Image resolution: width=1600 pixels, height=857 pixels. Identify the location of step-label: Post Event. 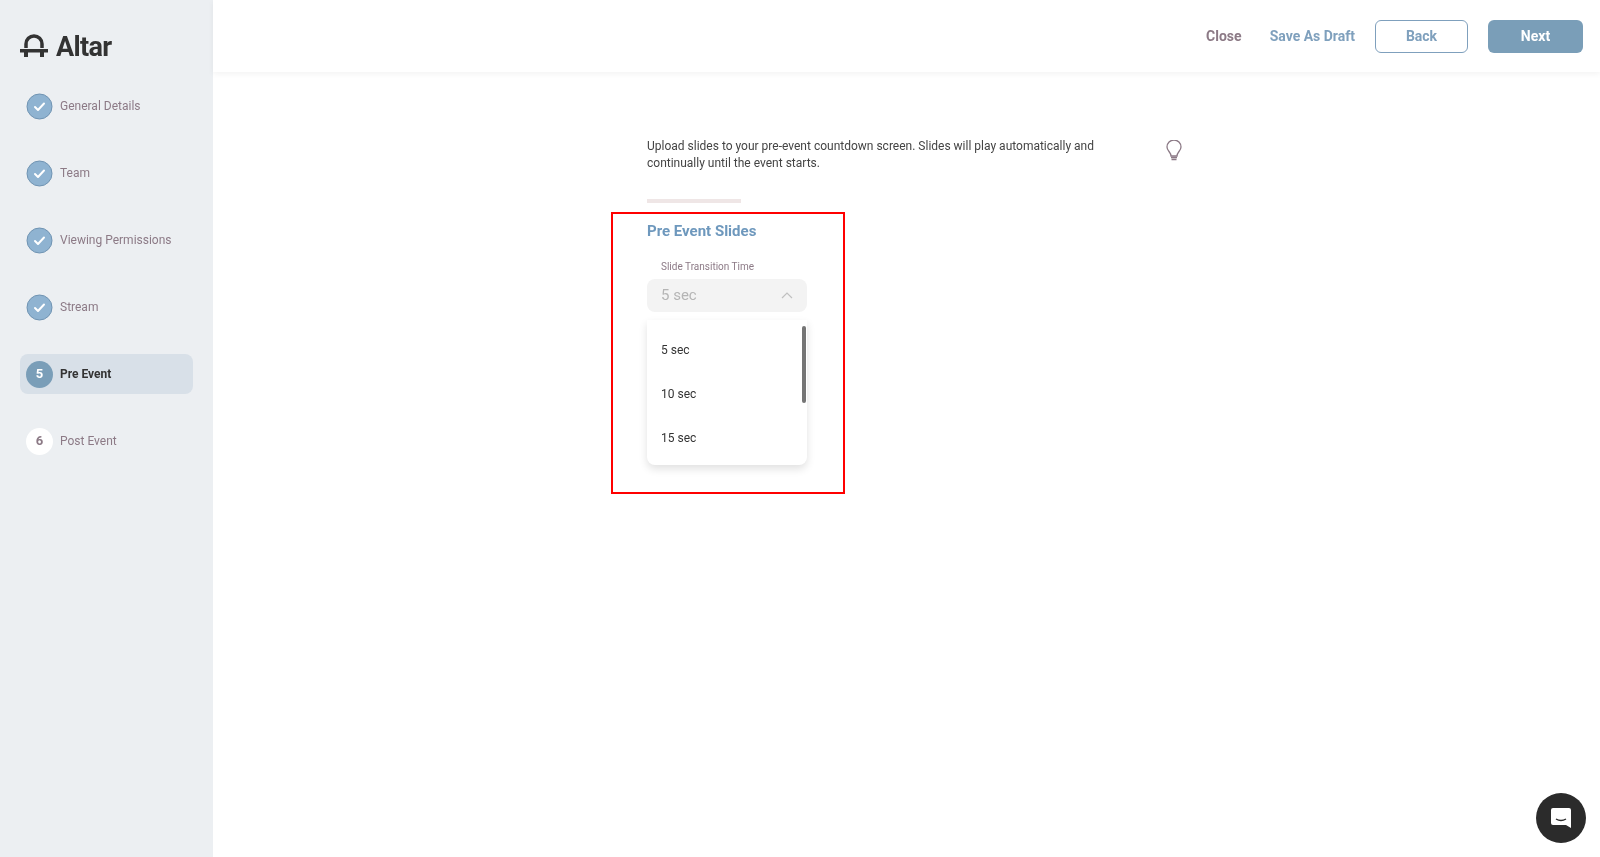
(88, 441).